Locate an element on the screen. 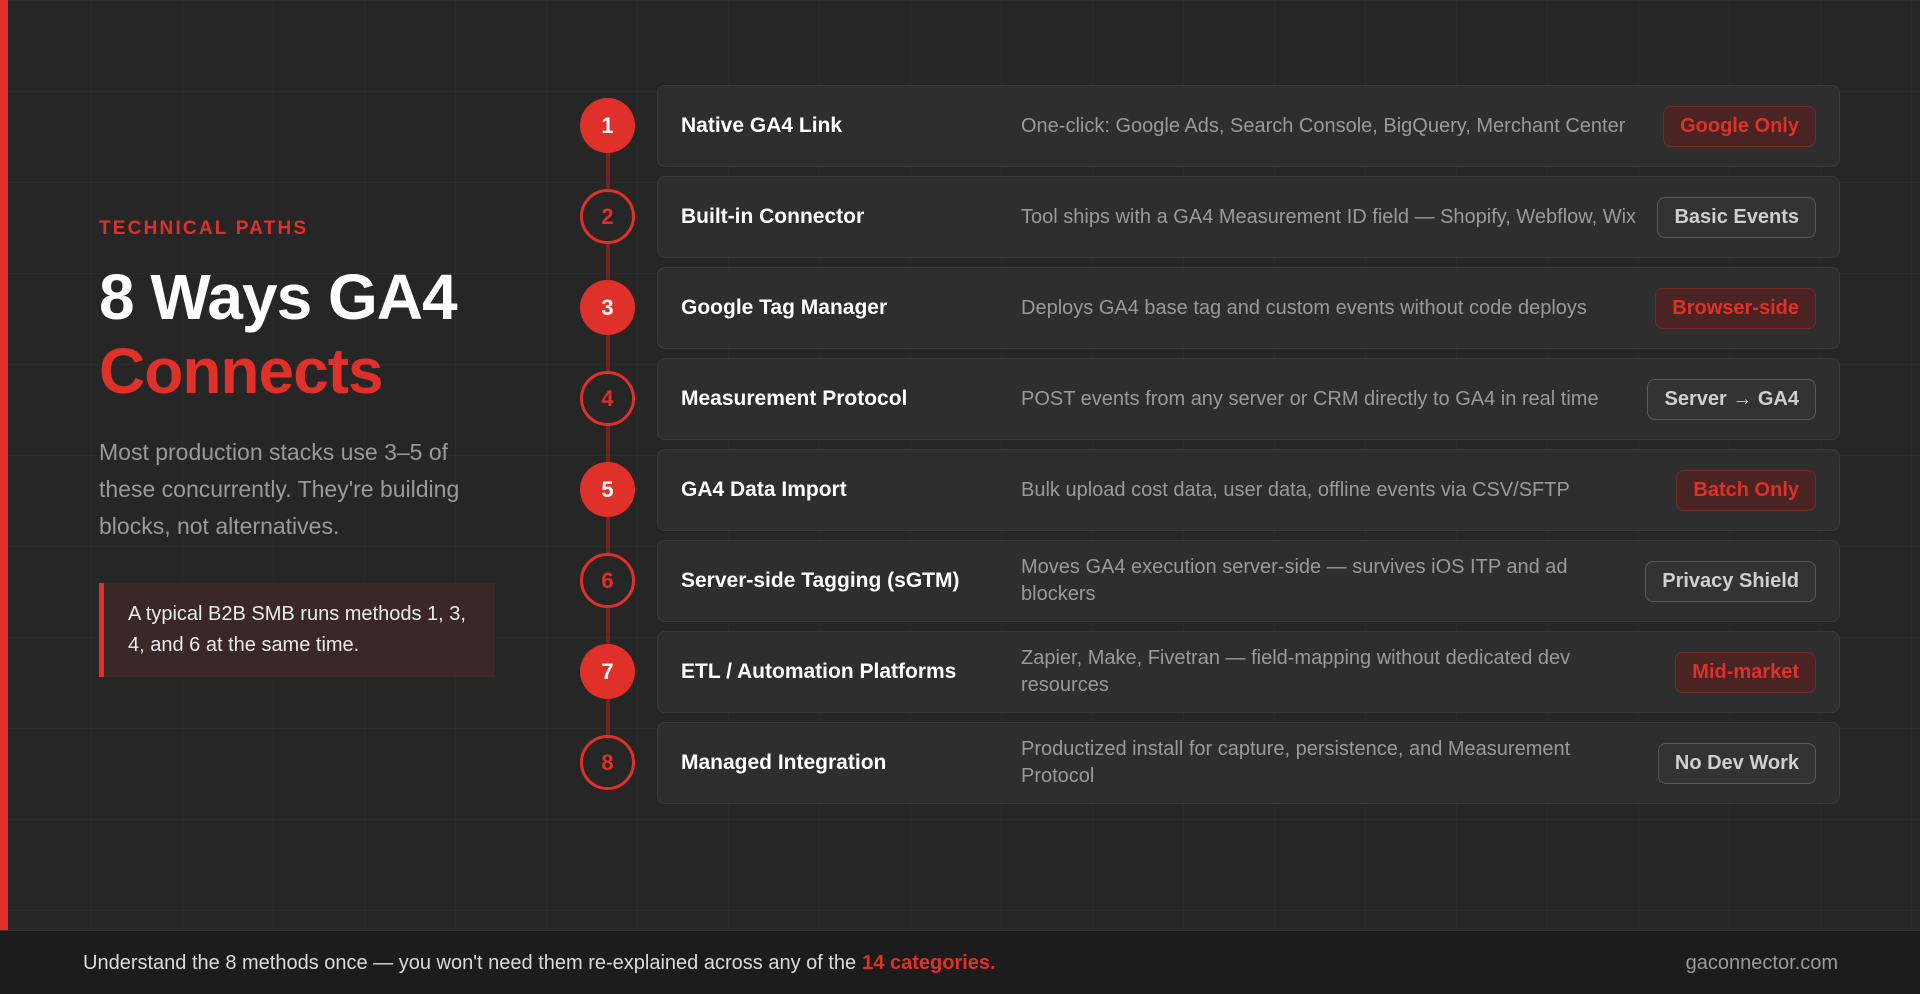  method-name: ETL / Automation Platforms is located at coordinates (819, 671).